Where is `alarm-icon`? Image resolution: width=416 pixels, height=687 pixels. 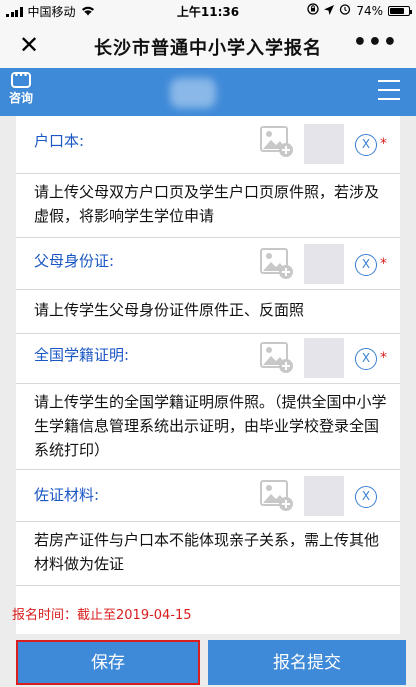 alarm-icon is located at coordinates (345, 10).